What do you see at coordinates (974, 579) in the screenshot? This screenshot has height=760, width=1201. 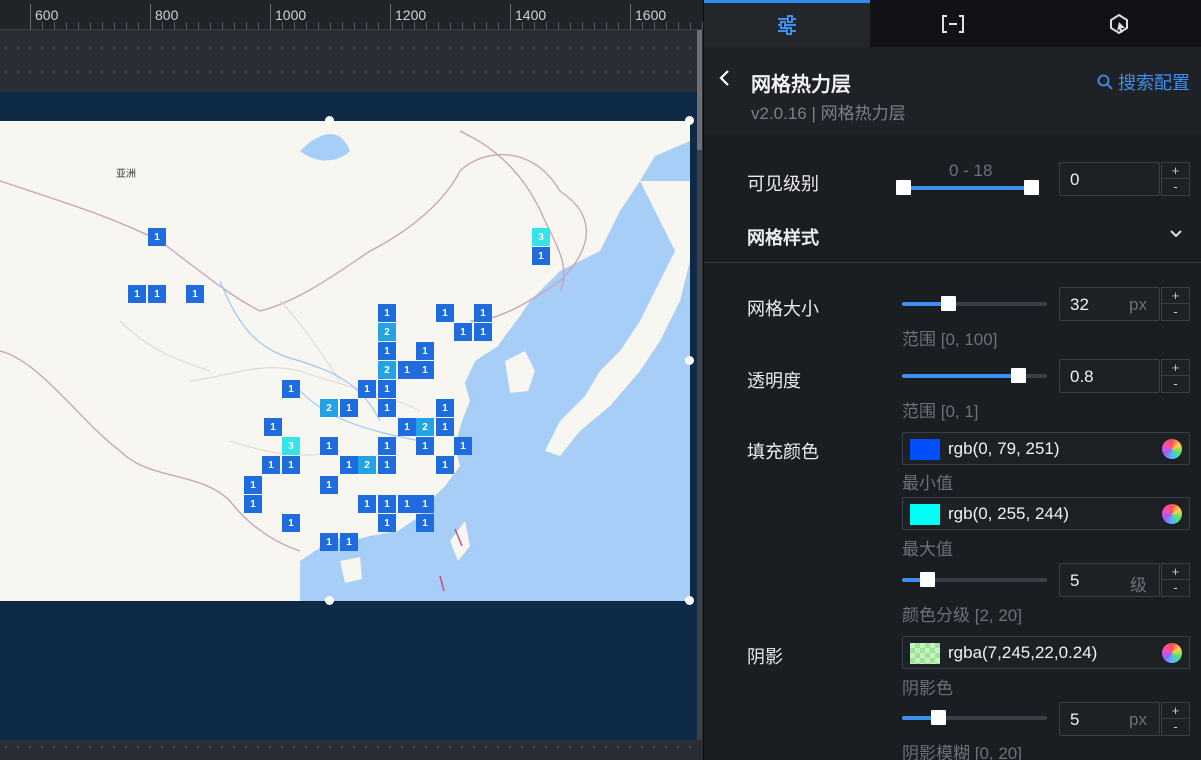 I see `color-levels-slider` at bounding box center [974, 579].